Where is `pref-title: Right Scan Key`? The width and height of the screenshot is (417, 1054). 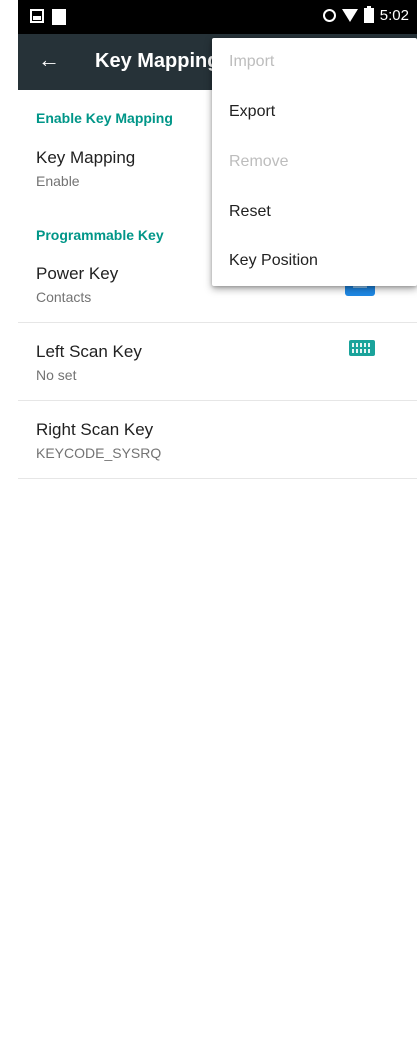 pref-title: Right Scan Key is located at coordinates (95, 429).